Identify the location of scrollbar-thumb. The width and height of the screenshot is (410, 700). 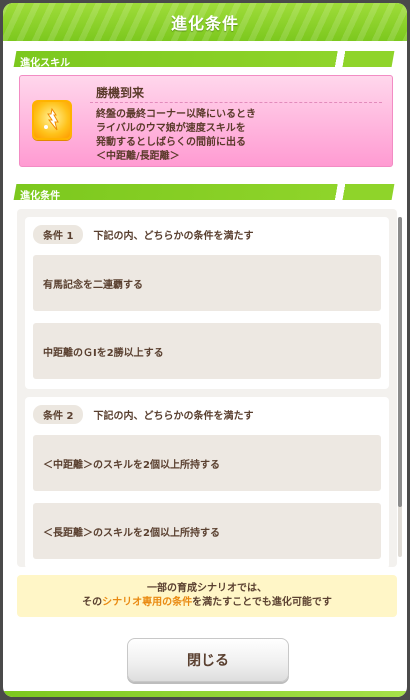
(400, 362).